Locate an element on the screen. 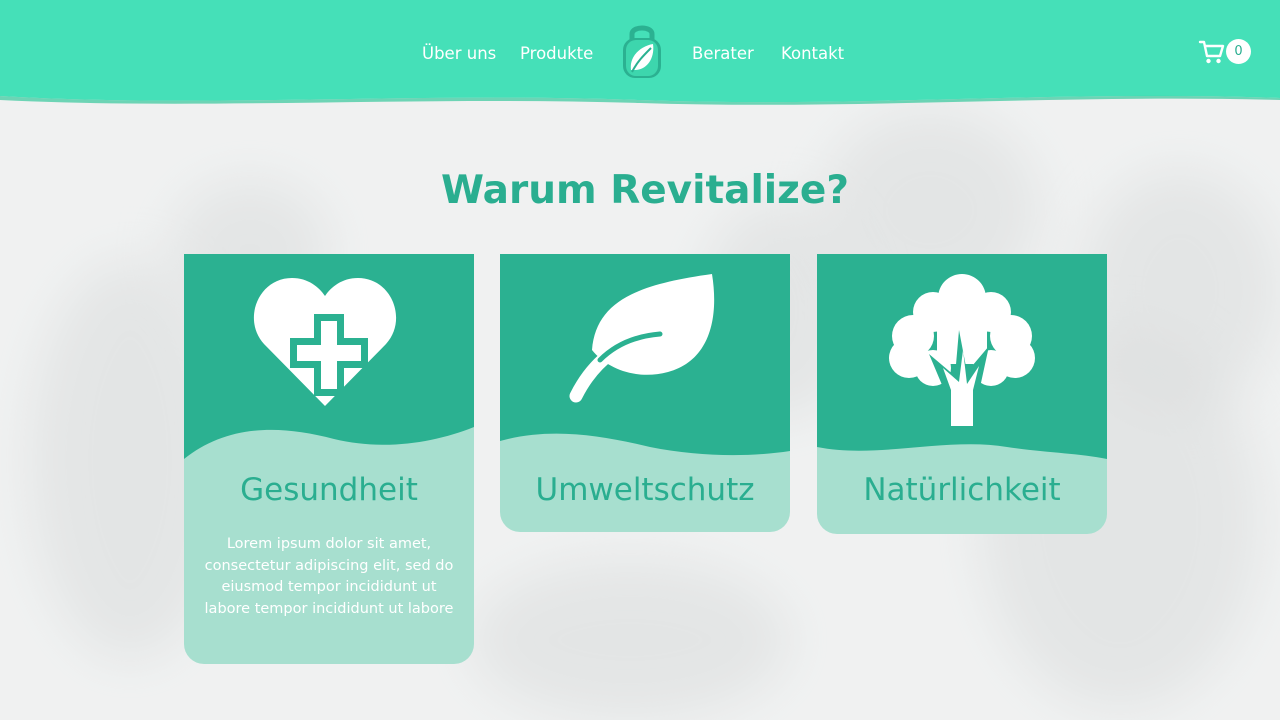 This screenshot has width=1280, height=720. nav-link-kontakt: Kontakt is located at coordinates (812, 53).